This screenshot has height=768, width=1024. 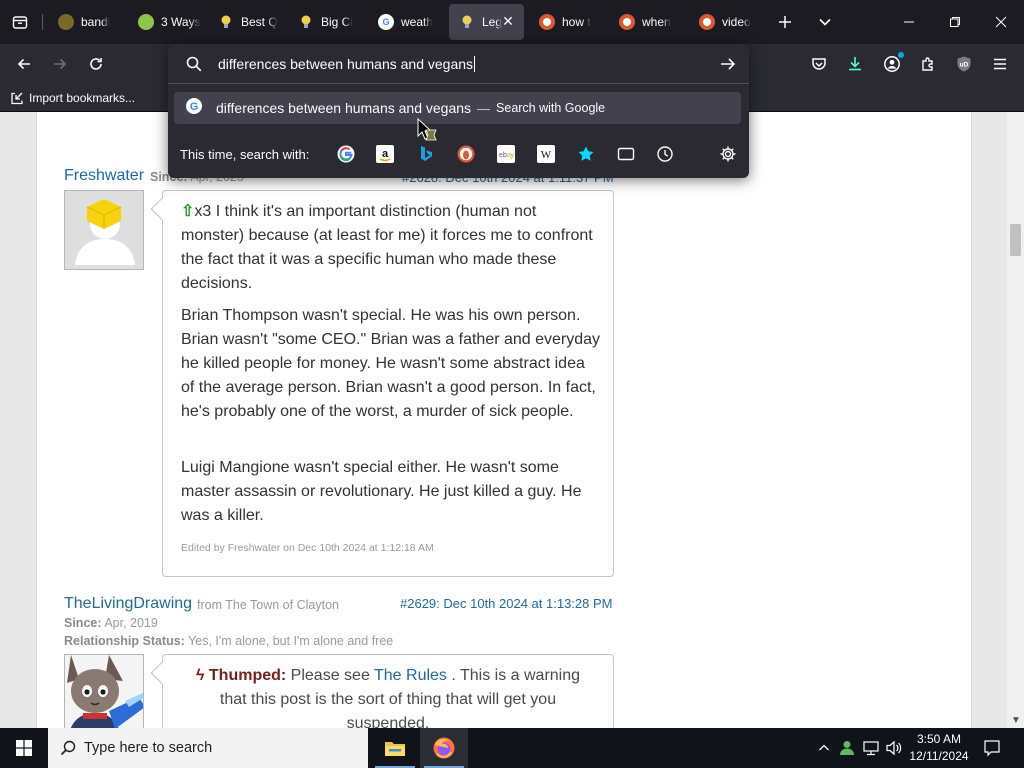 I want to click on people-tray-button, so click(x=847, y=748).